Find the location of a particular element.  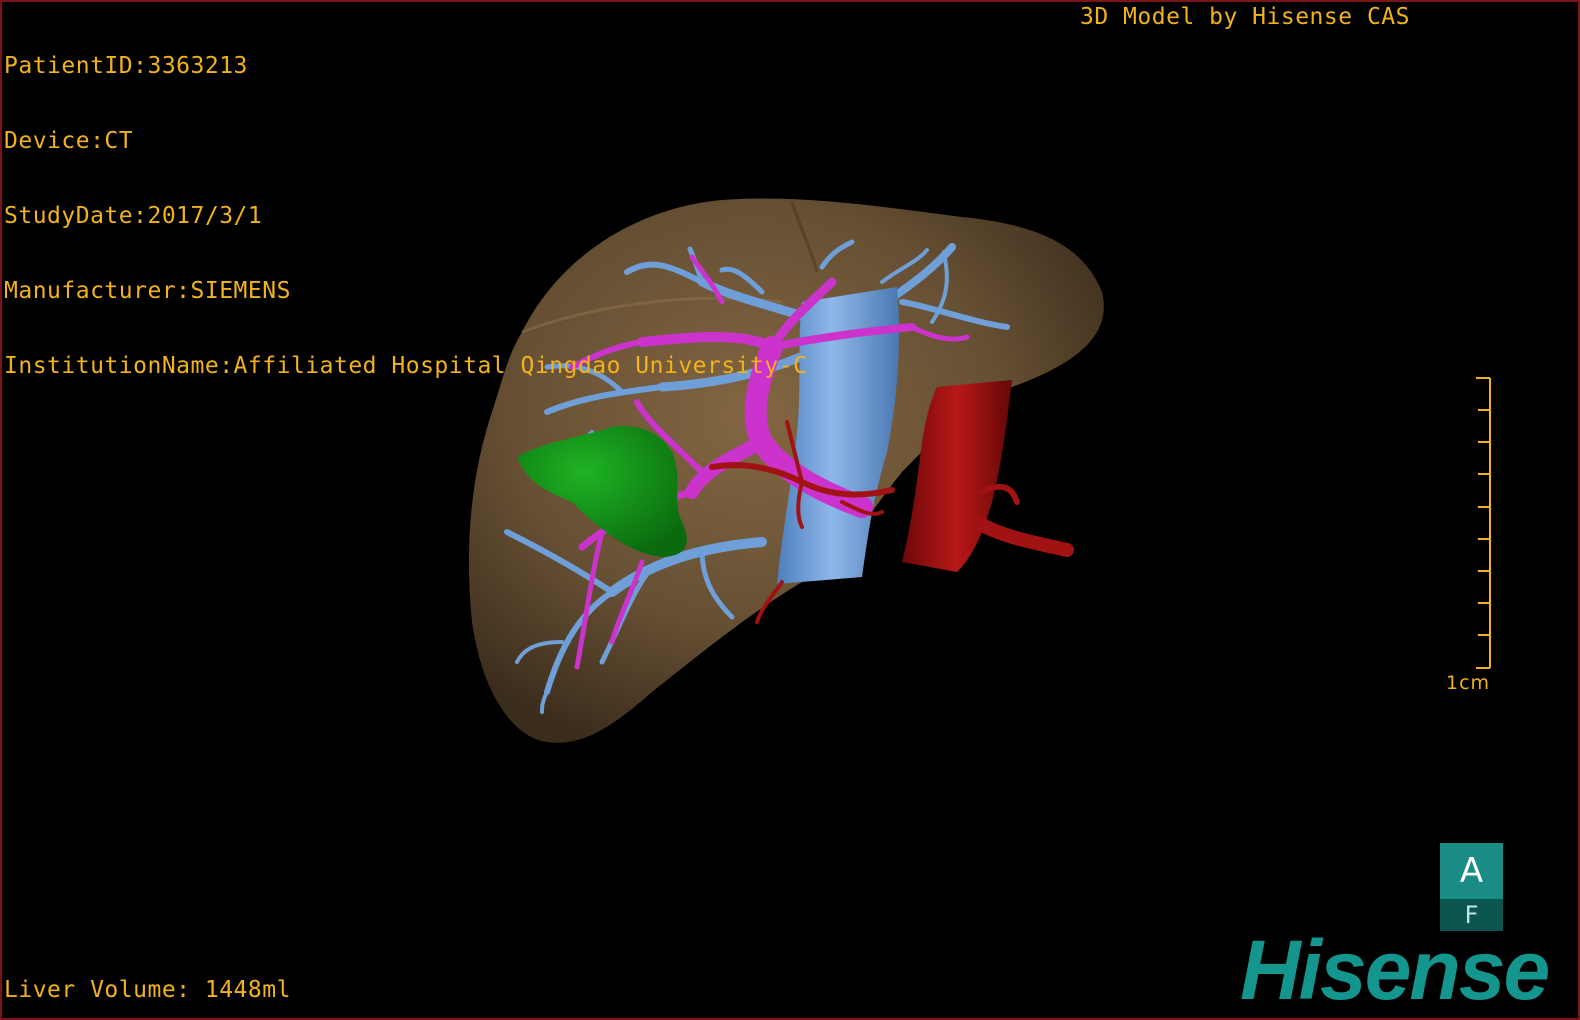

hisense-logo: Hisense is located at coordinates (1395, 970).